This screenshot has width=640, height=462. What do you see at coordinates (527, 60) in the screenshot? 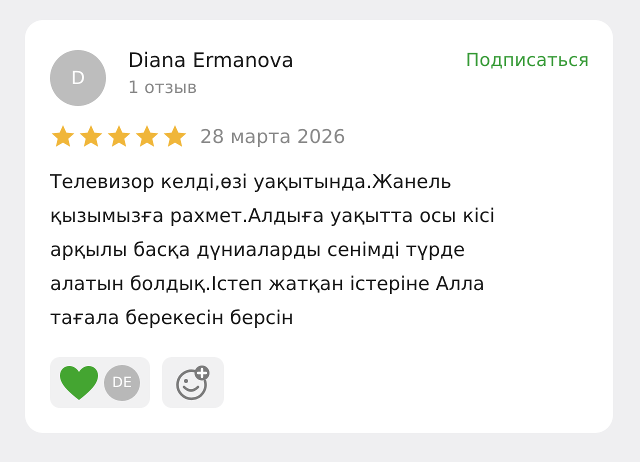
I see `subscribe-link: Подписаться` at bounding box center [527, 60].